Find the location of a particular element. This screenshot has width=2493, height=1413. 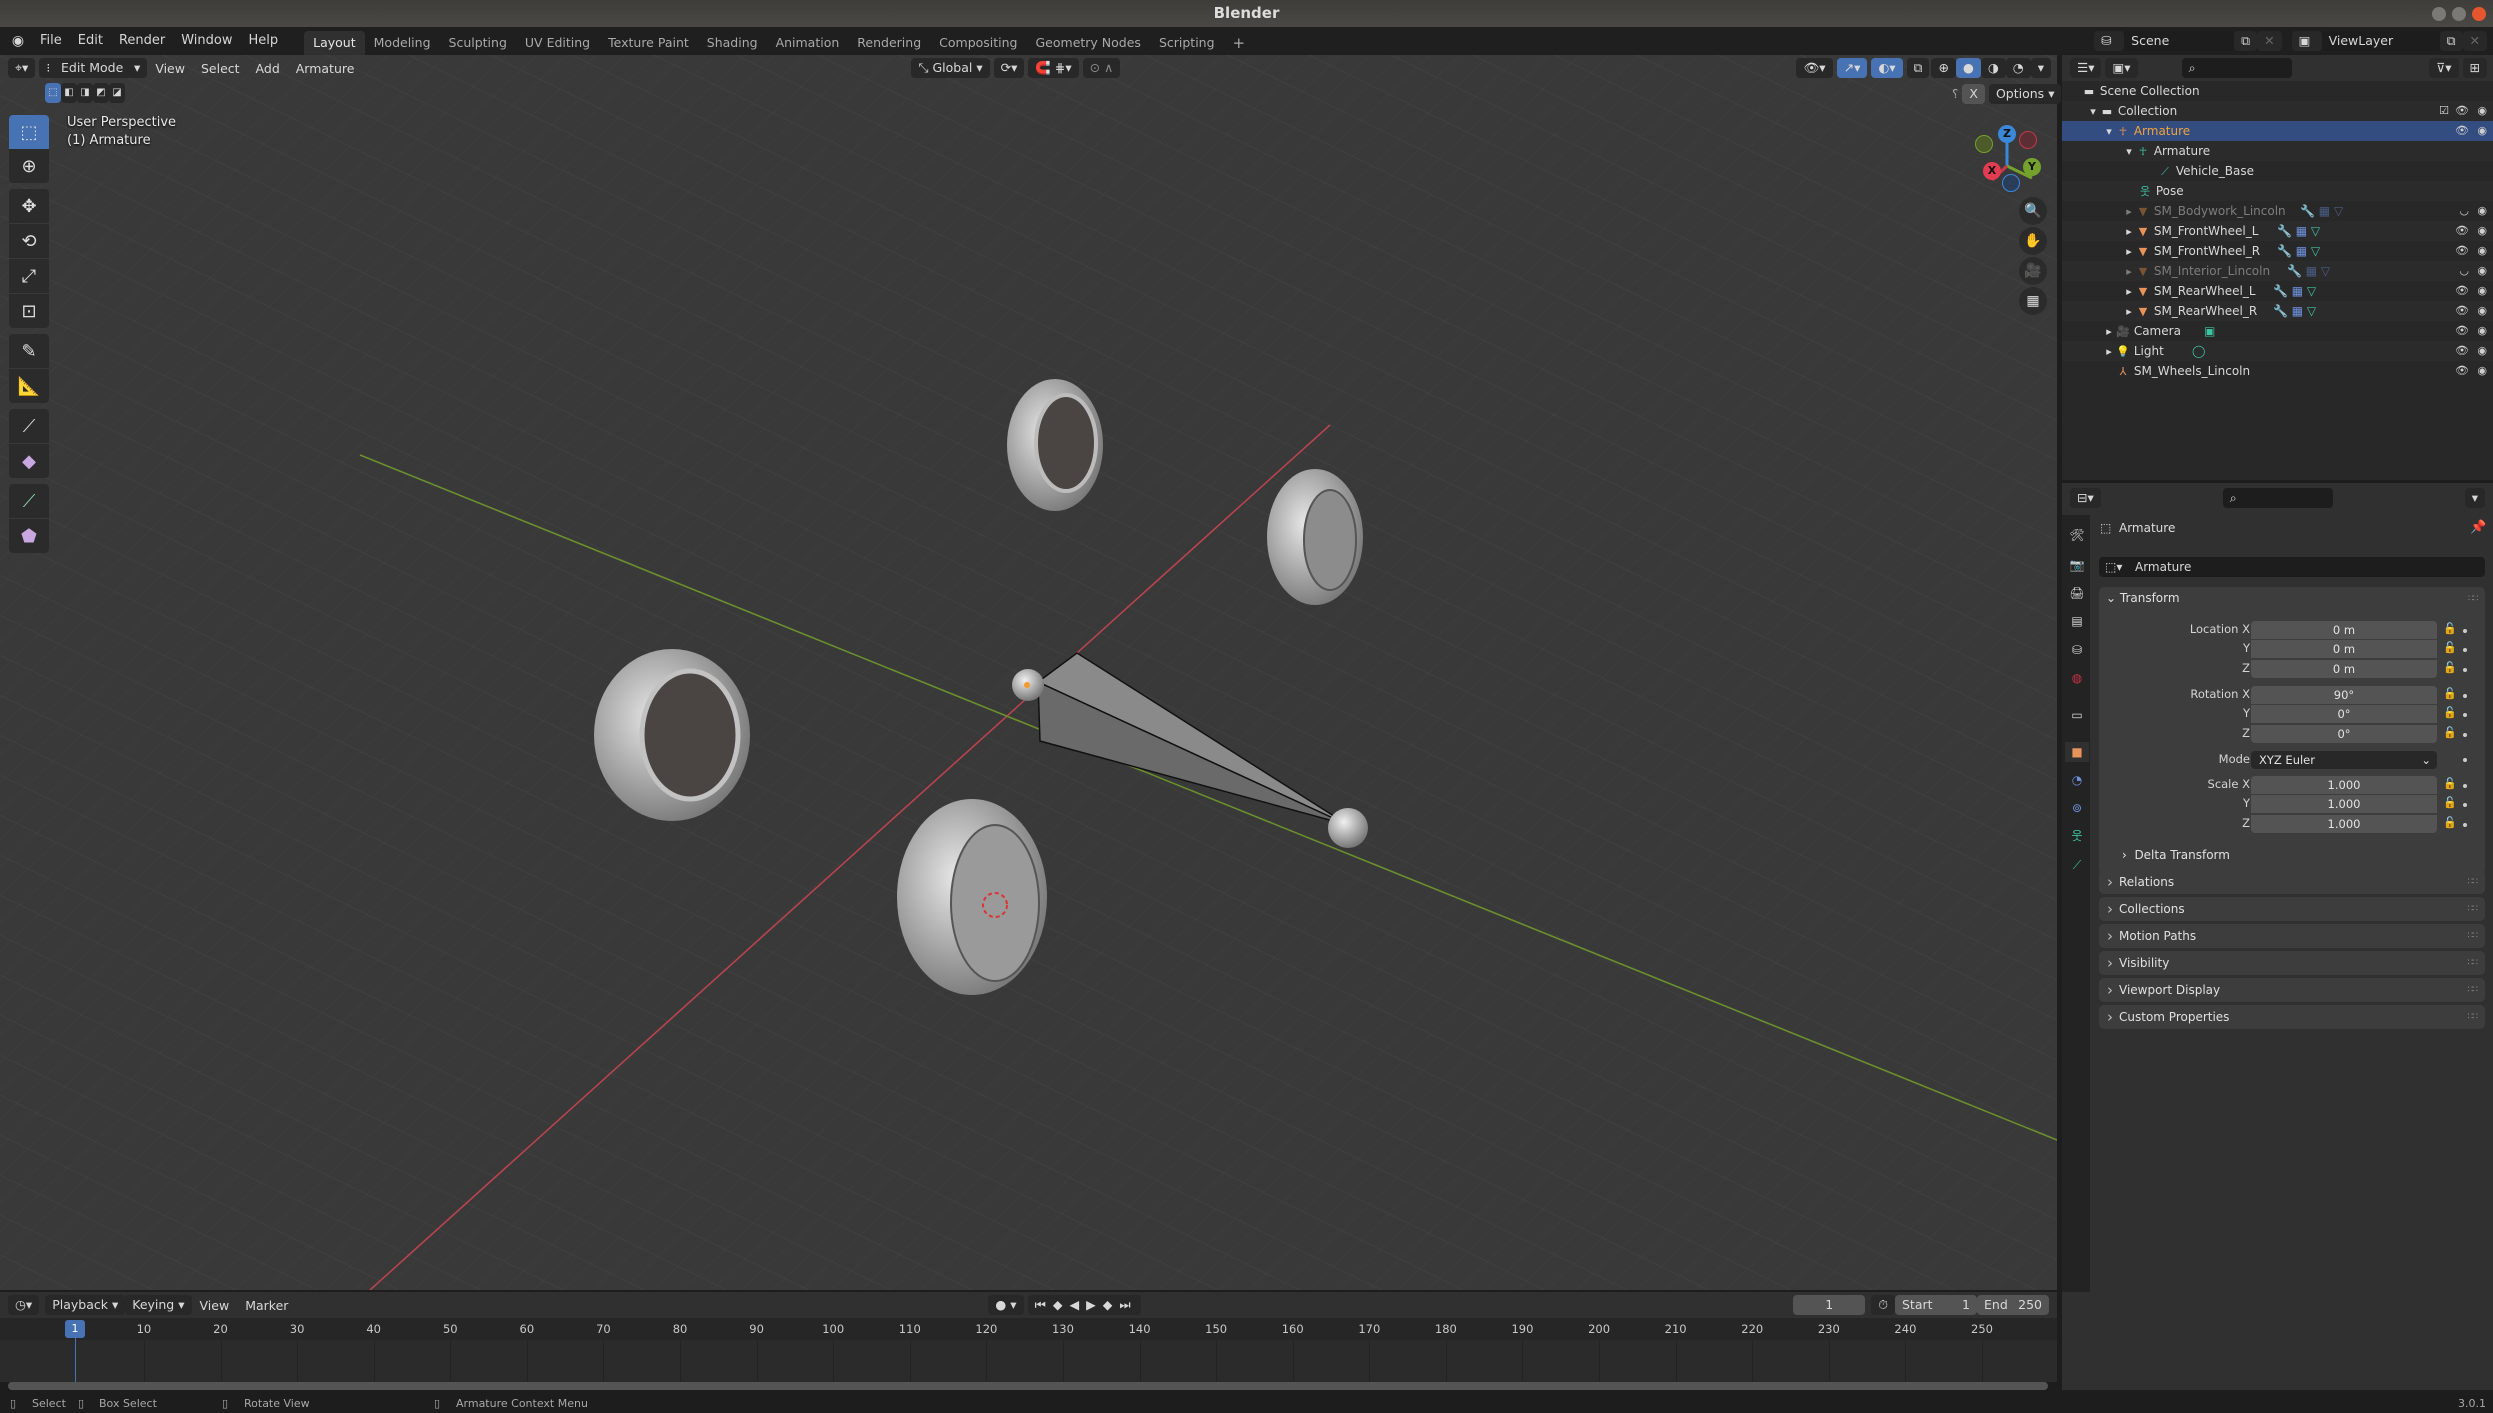

menu-add: Add is located at coordinates (268, 68).